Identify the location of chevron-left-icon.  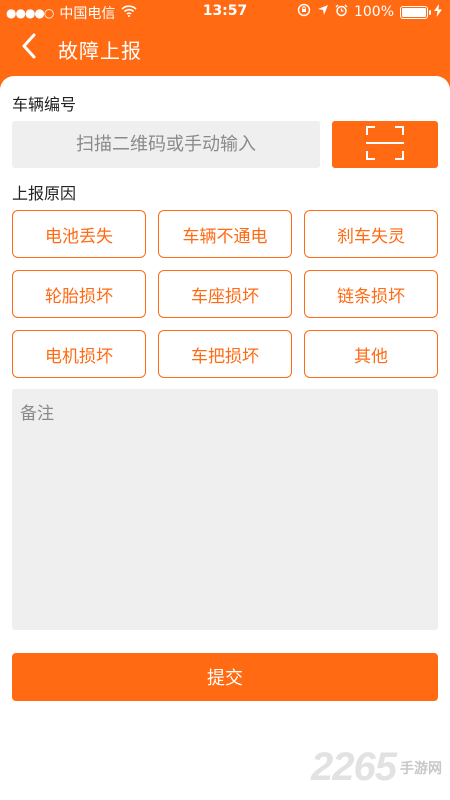
(29, 48).